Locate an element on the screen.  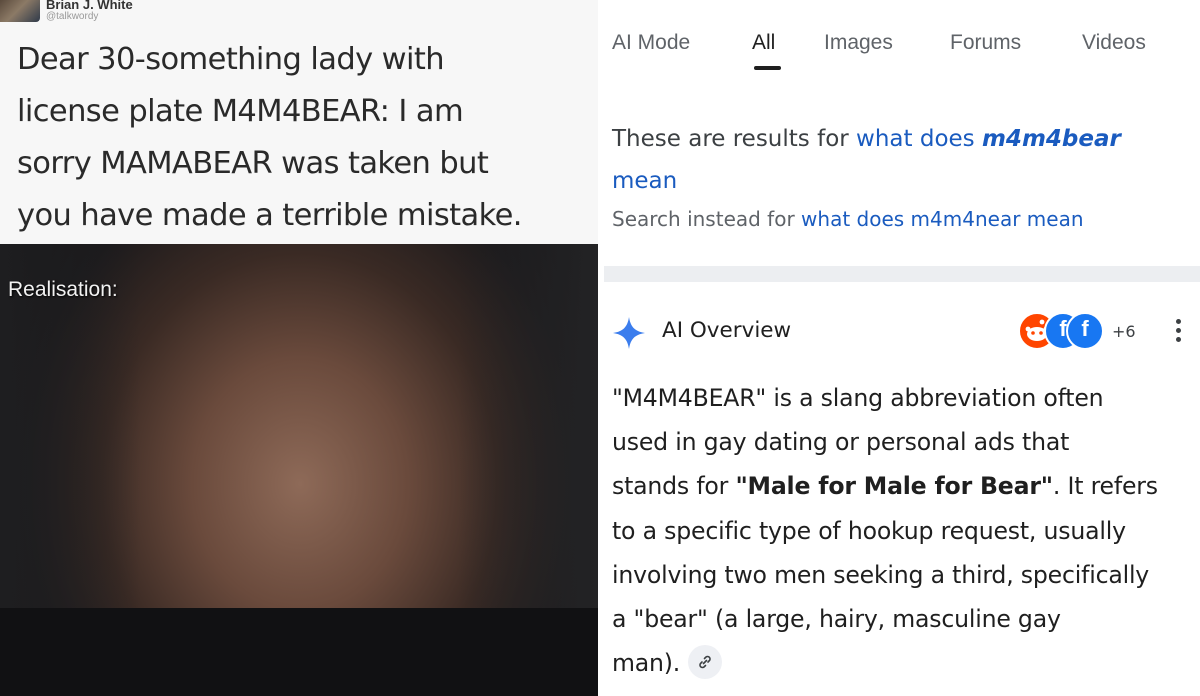
active-tab-indicator is located at coordinates (767, 68).